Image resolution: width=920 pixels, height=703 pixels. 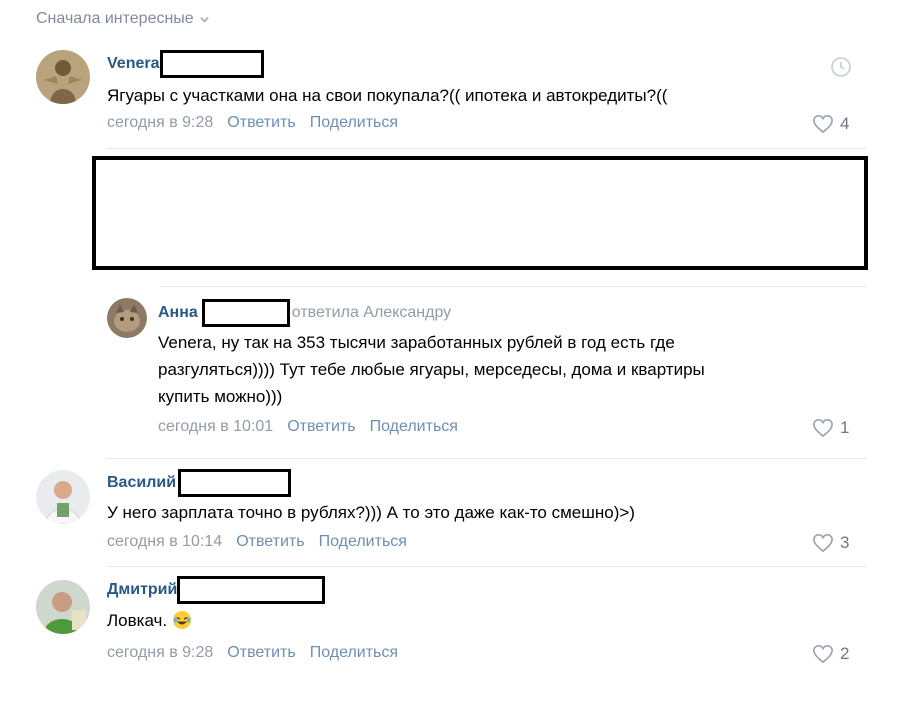 I want to click on comment-meta: сегодня в 10:14 Ответить Поделиться, so click(x=264, y=542).